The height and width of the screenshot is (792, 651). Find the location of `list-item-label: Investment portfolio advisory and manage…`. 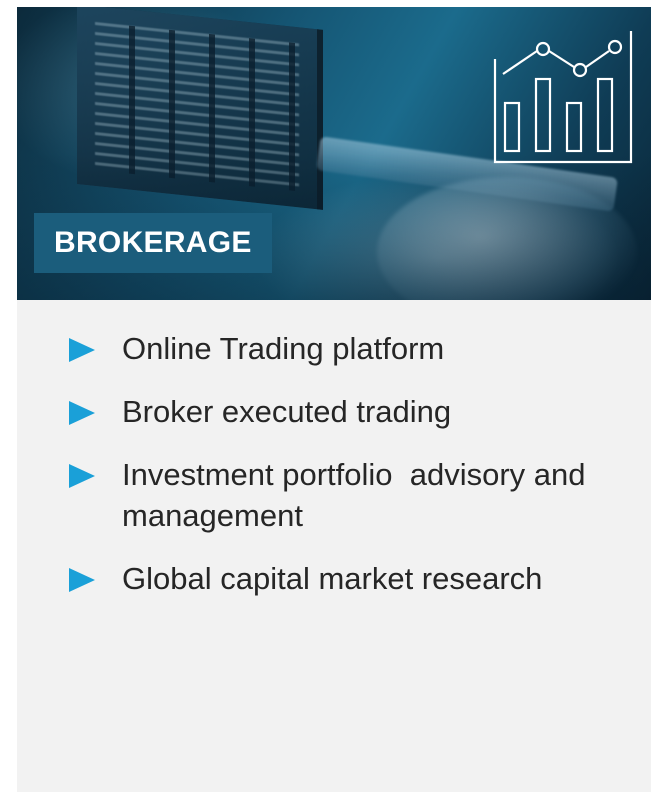

list-item-label: Investment portfolio advisory and manage… is located at coordinates (358, 495).